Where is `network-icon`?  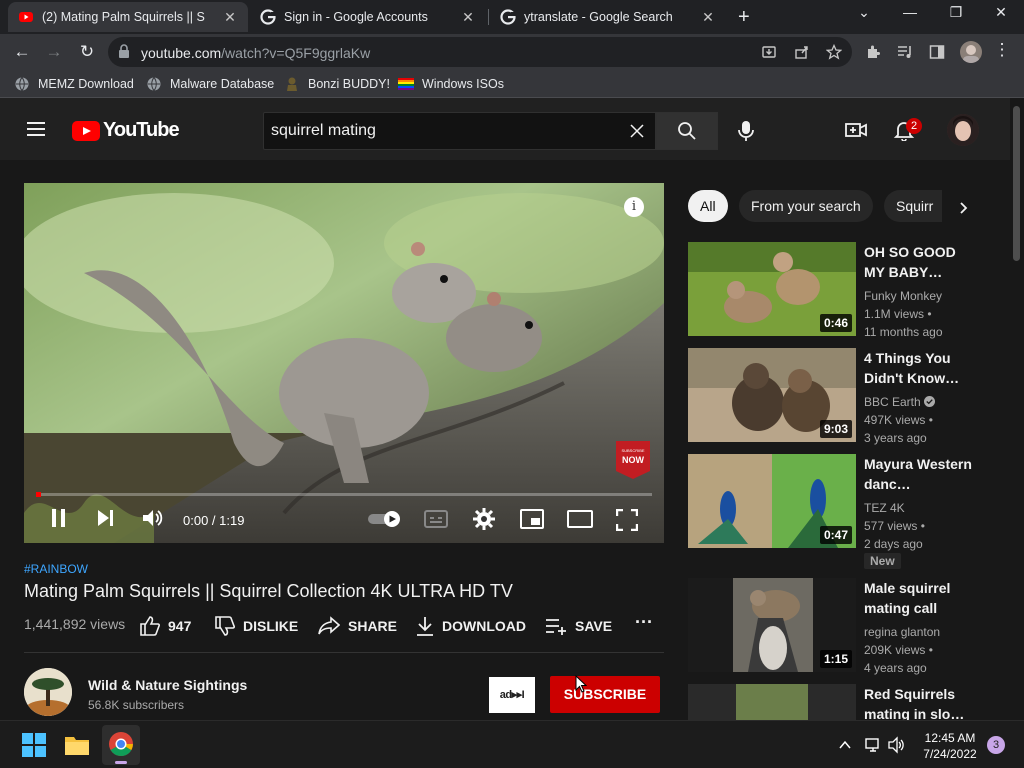
network-icon is located at coordinates (873, 745).